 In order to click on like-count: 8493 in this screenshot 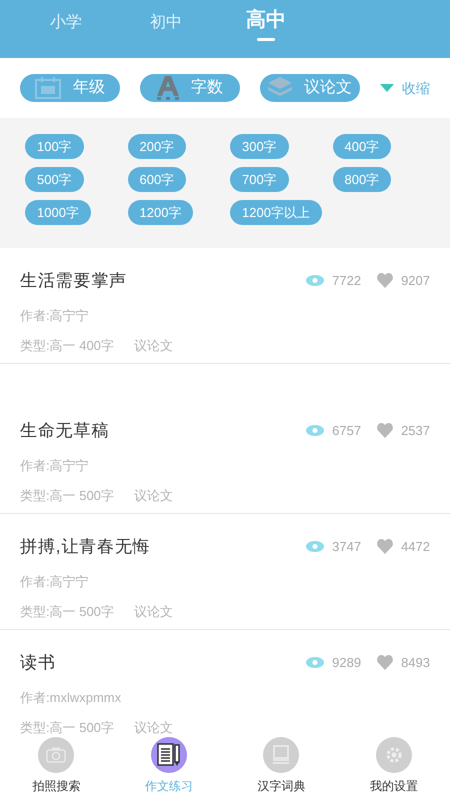, I will do `click(415, 663)`.